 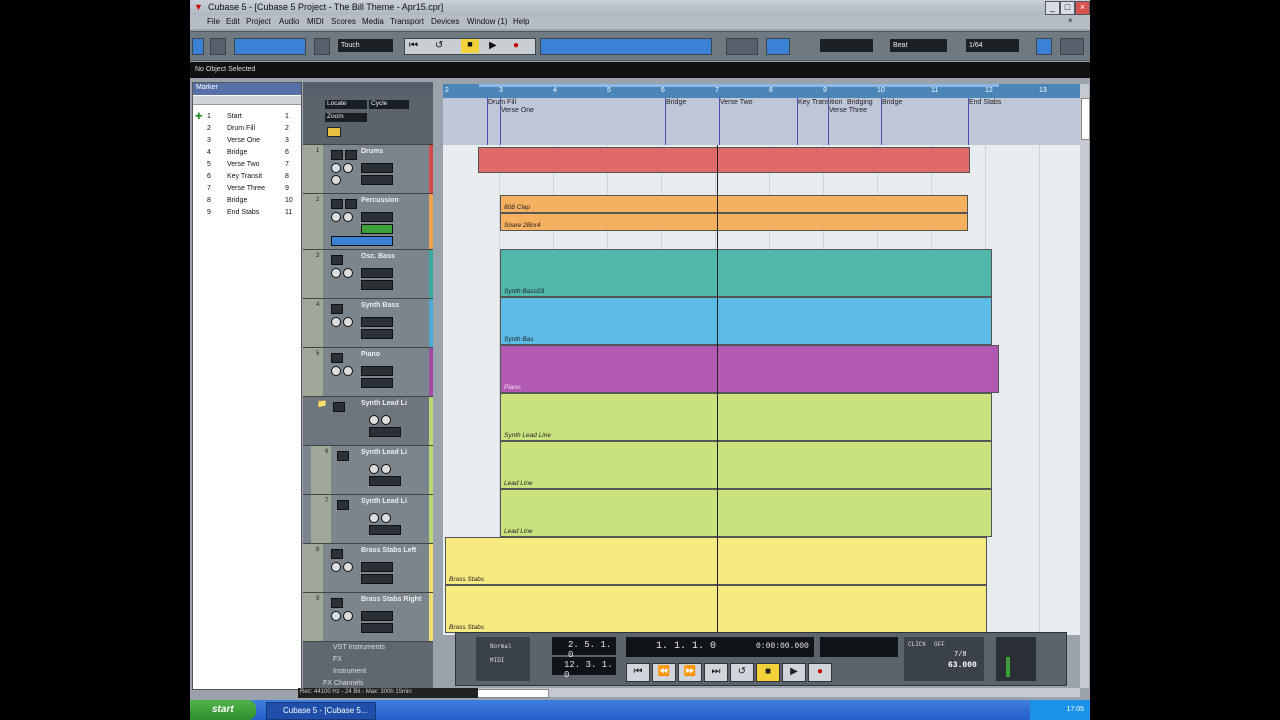 I want to click on track-header: 4 Synth Bass, so click(x=368, y=323).